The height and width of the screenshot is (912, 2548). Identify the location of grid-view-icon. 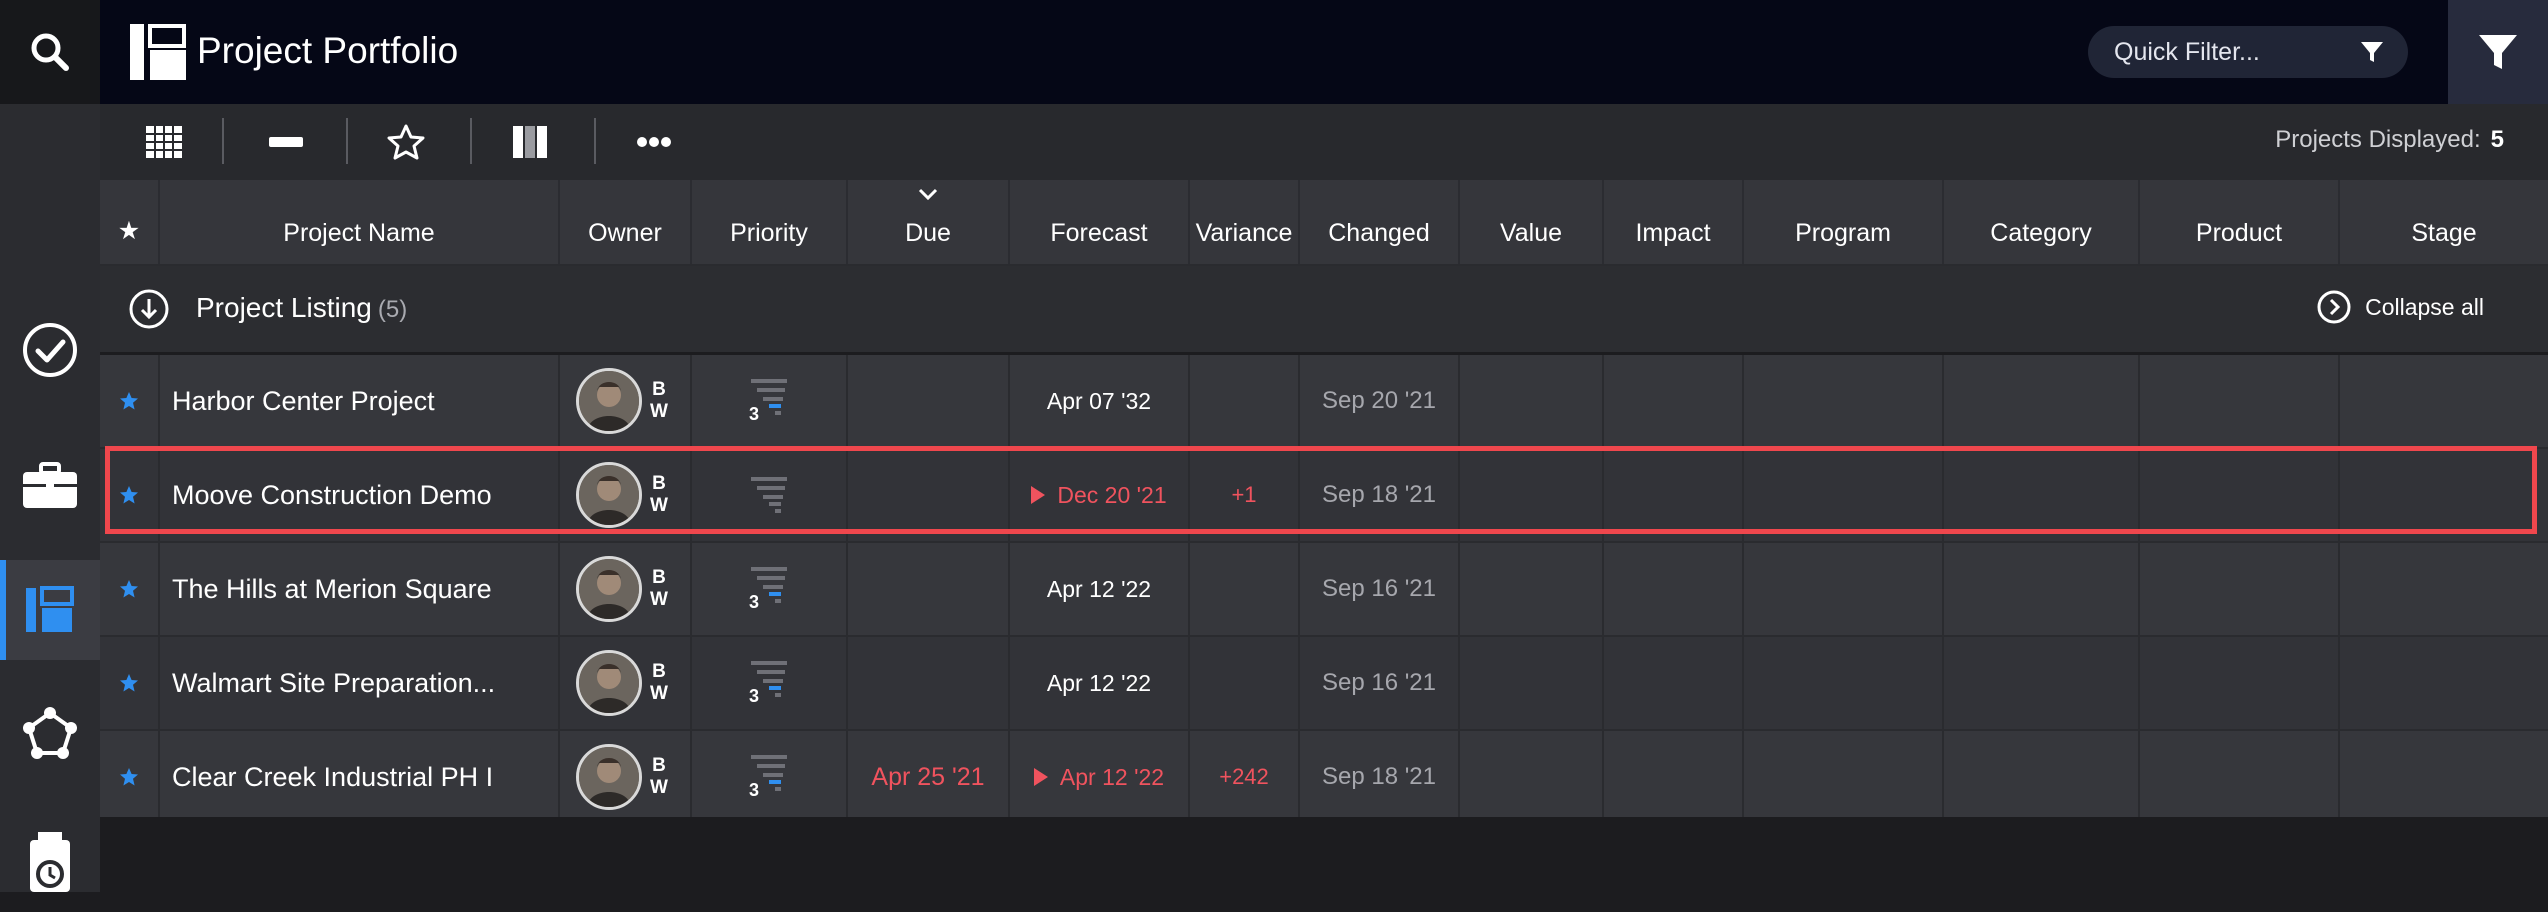
(164, 142).